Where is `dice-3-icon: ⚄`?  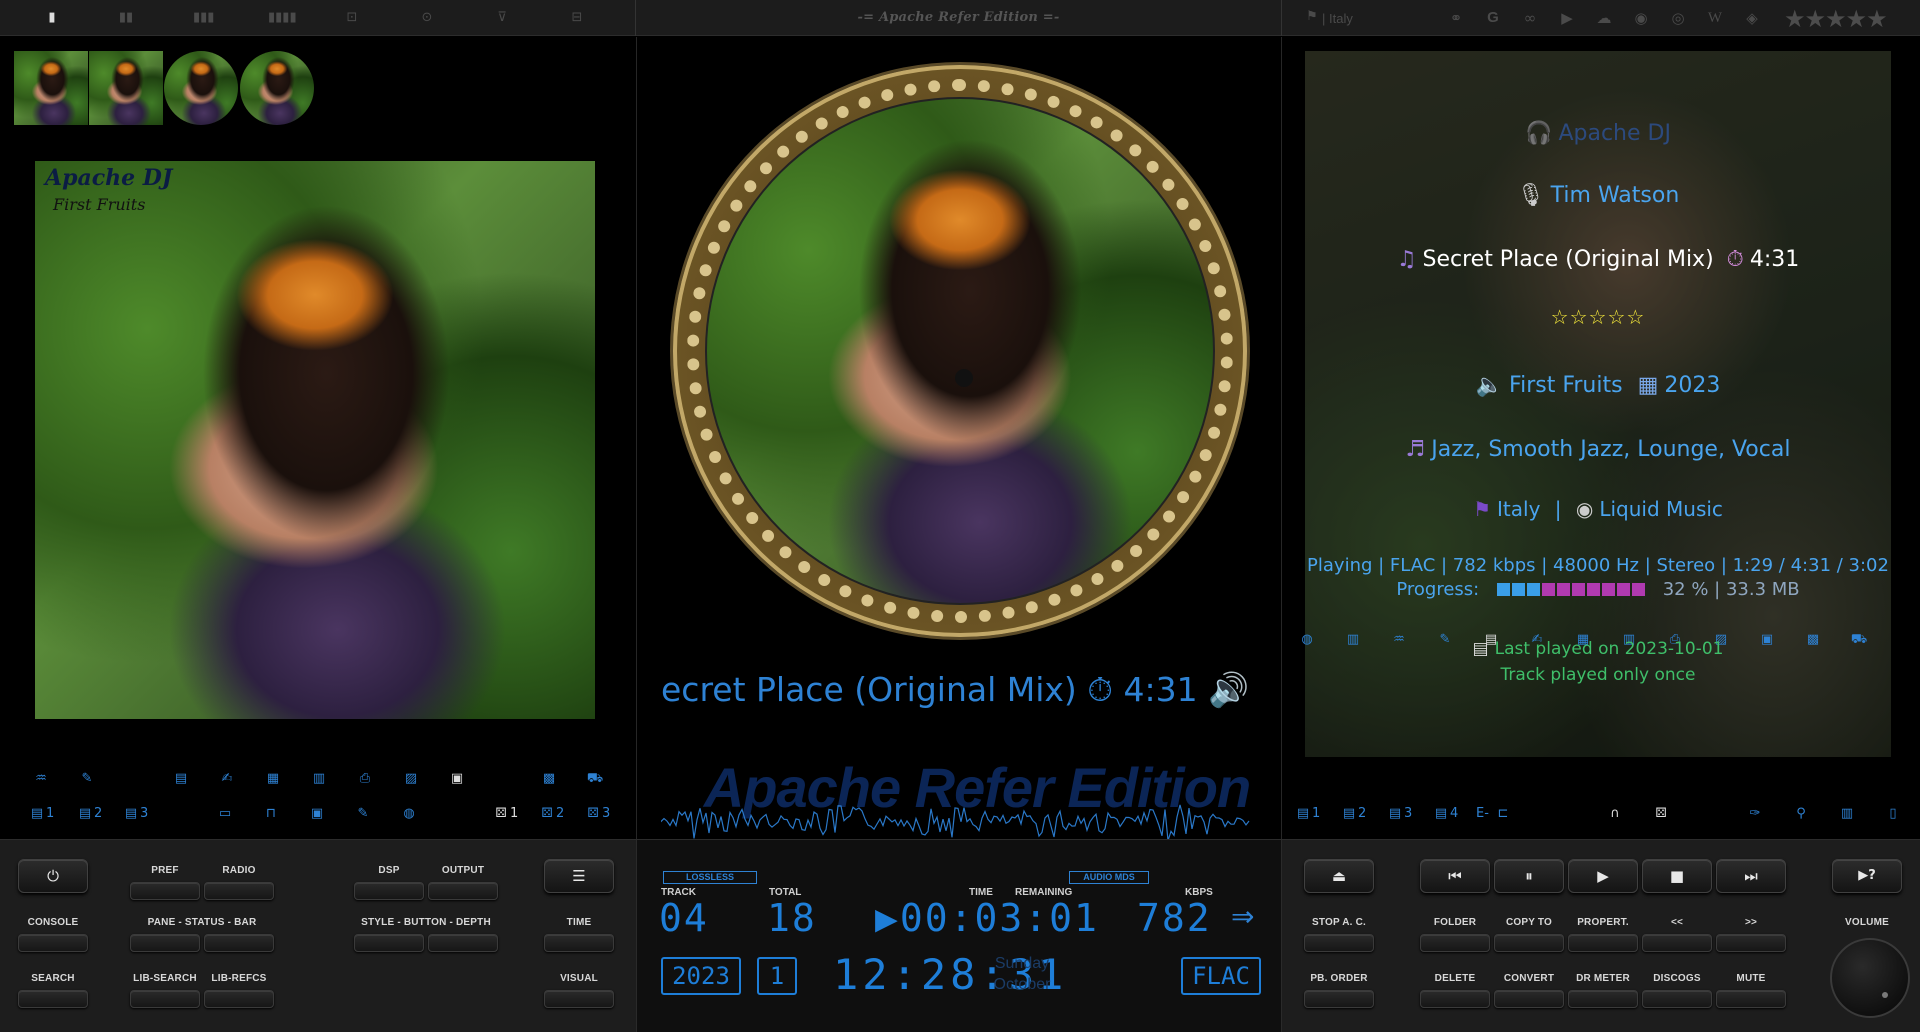
dice-3-icon: ⚄ is located at coordinates (593, 814).